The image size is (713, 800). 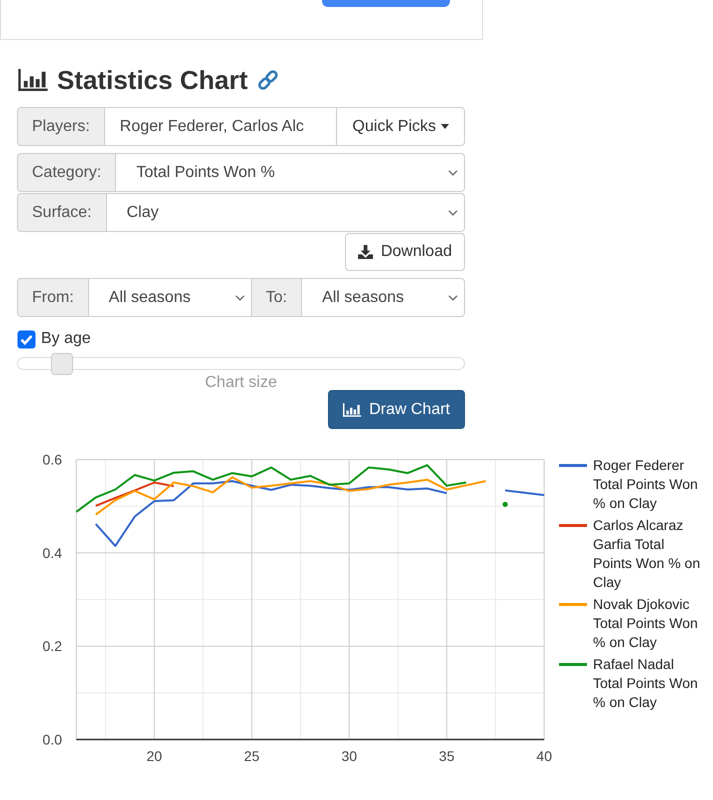 What do you see at coordinates (365, 252) in the screenshot?
I see `download-icon` at bounding box center [365, 252].